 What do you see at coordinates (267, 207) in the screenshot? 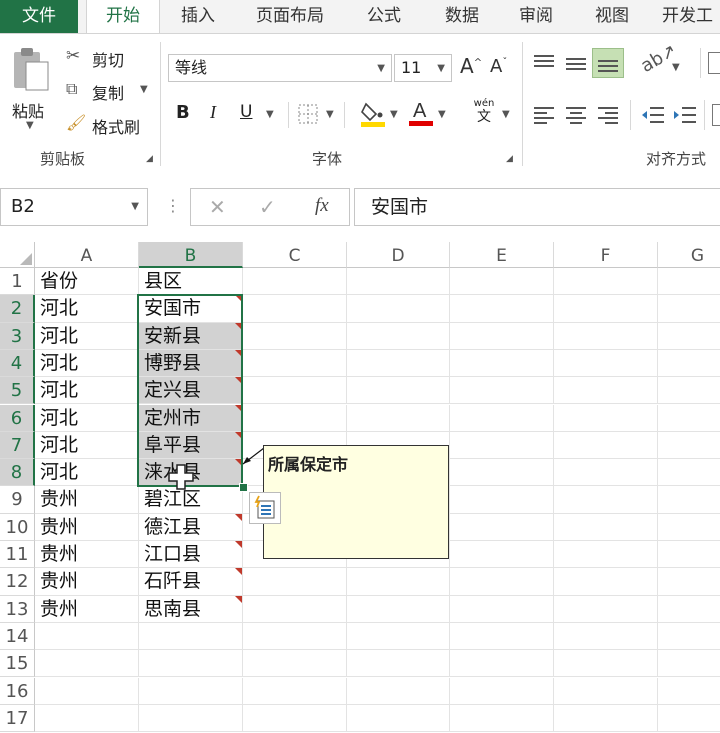
I see `enter-check-icon: ✓` at bounding box center [267, 207].